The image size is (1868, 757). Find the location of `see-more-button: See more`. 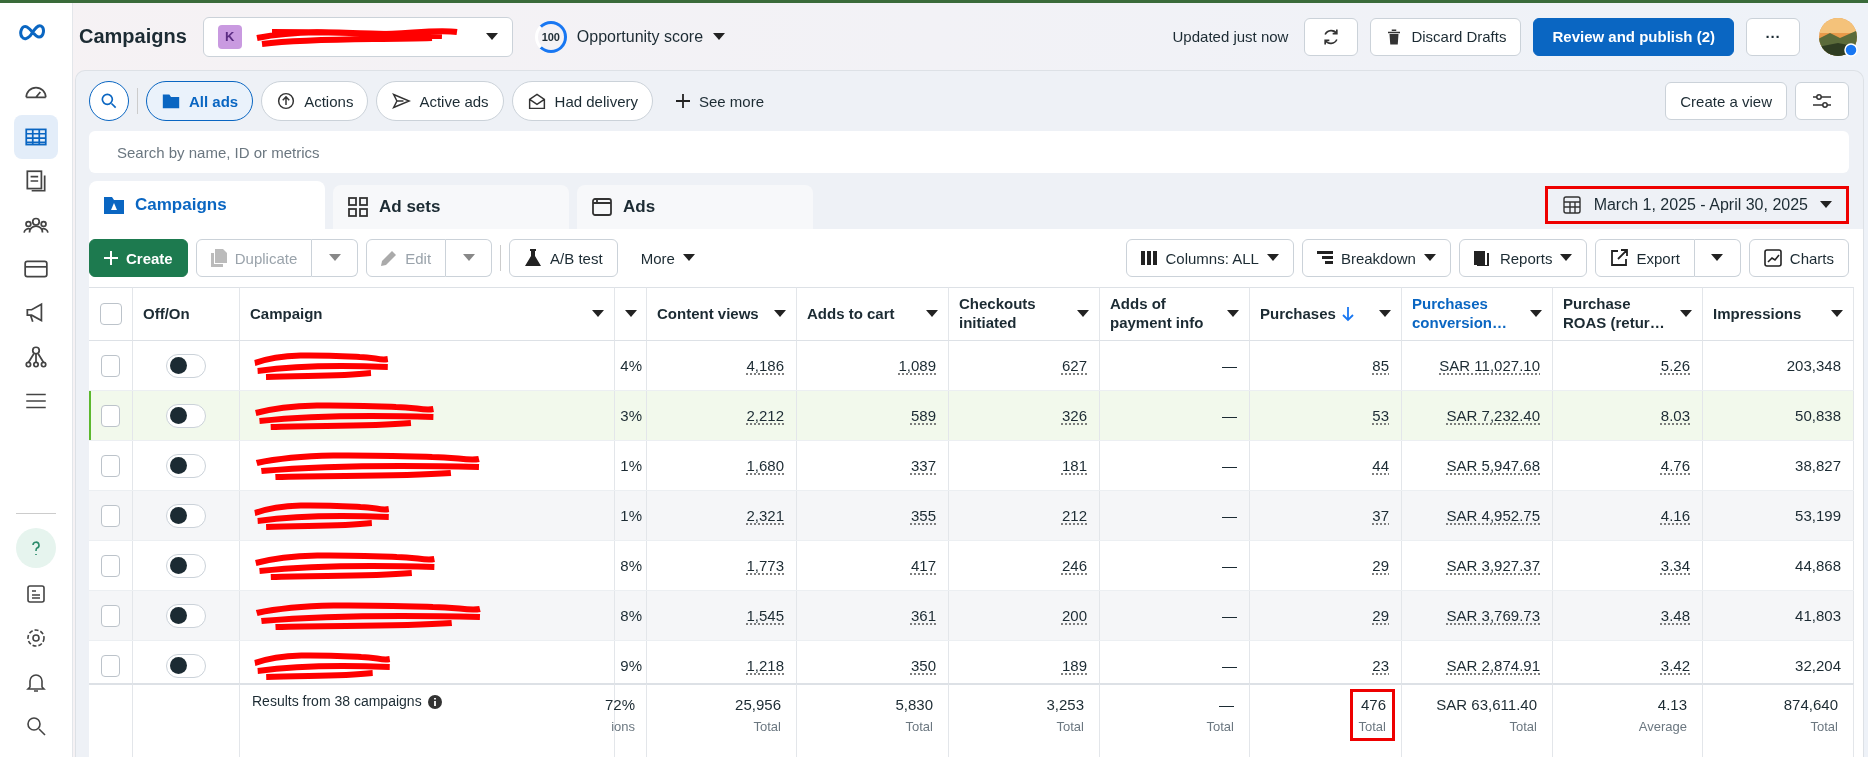

see-more-button: See more is located at coordinates (719, 101).